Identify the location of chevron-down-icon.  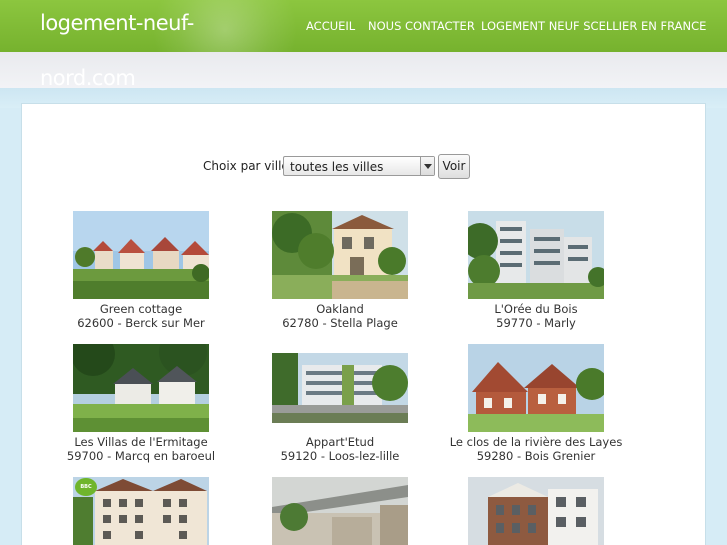
(427, 166).